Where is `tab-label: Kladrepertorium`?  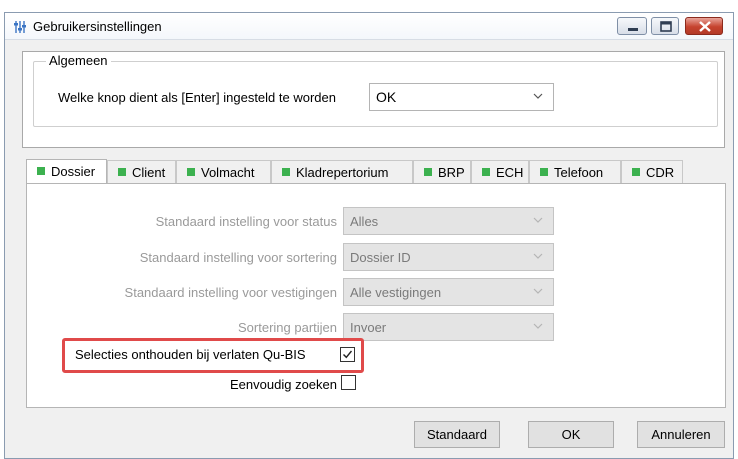
tab-label: Kladrepertorium is located at coordinates (342, 172).